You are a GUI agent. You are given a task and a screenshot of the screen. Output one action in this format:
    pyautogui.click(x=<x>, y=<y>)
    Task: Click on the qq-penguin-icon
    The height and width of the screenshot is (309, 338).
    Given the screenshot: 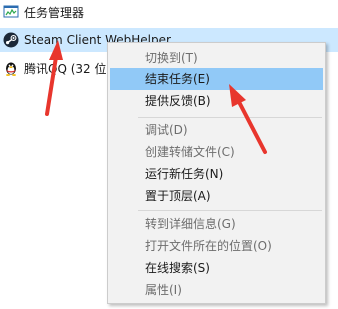 What is the action you would take?
    pyautogui.click(x=11, y=68)
    